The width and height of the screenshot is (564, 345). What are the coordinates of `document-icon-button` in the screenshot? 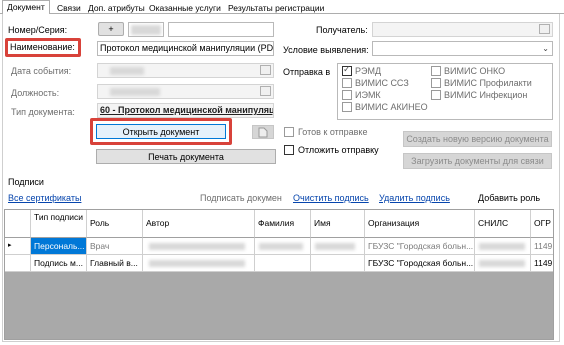 It's located at (263, 132).